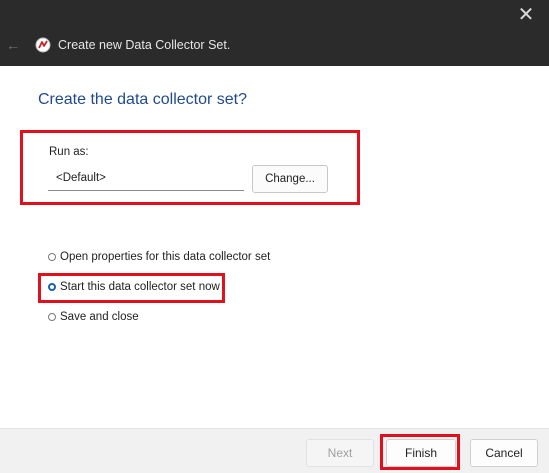  Describe the element at coordinates (13, 45) in the screenshot. I see `back-arrow-icon: ←` at that location.